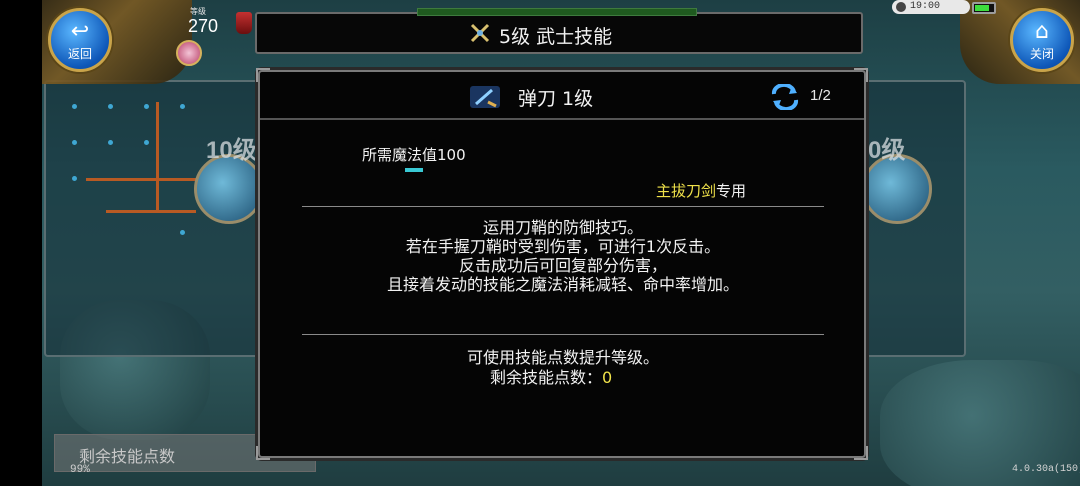 This screenshot has width=1080, height=486. Describe the element at coordinates (563, 206) in the screenshot. I see `divider-top` at that location.